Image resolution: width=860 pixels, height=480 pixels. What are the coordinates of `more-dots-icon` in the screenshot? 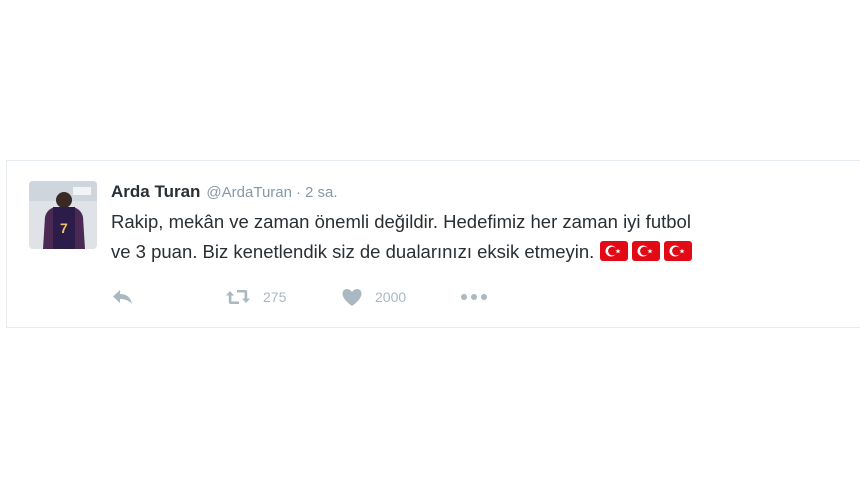 It's located at (474, 297).